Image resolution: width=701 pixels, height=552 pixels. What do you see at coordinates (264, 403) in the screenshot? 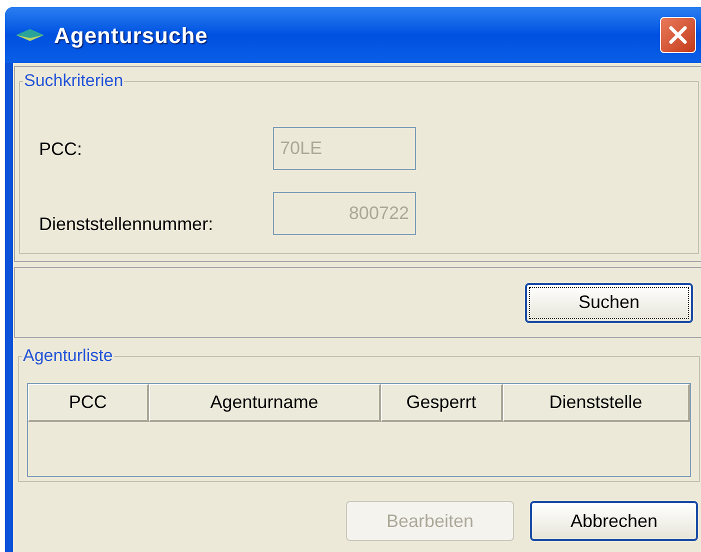
I see `column-header: Agenturname` at bounding box center [264, 403].